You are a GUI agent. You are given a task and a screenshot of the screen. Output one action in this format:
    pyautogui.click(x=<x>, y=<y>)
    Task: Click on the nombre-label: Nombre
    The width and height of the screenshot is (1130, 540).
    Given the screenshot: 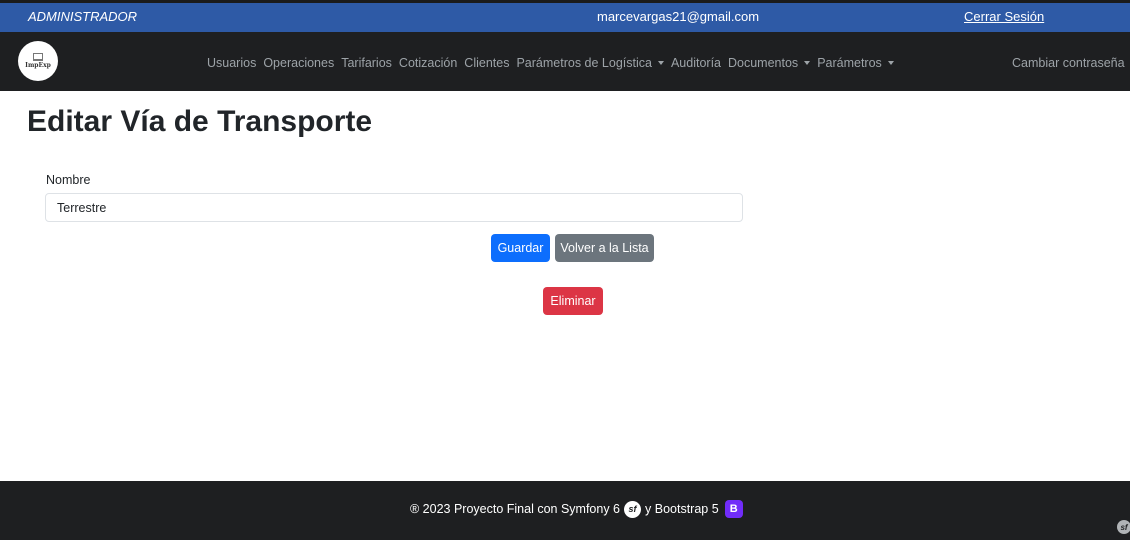 What is the action you would take?
    pyautogui.click(x=68, y=180)
    